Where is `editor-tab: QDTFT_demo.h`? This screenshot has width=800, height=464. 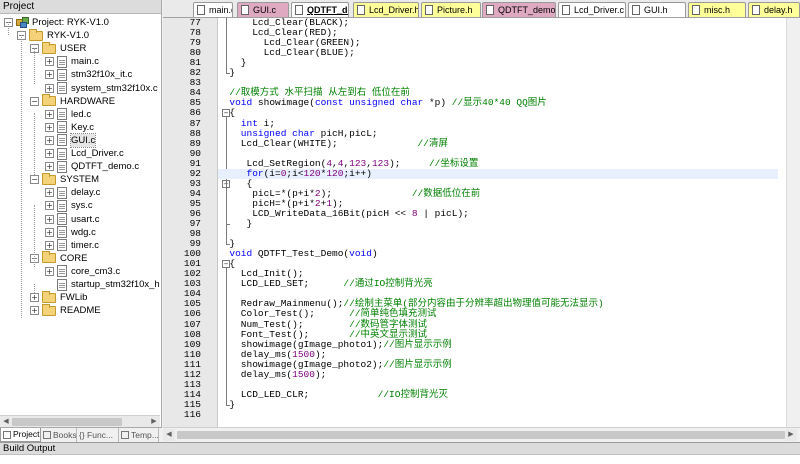 editor-tab: QDTFT_demo.h is located at coordinates (519, 9).